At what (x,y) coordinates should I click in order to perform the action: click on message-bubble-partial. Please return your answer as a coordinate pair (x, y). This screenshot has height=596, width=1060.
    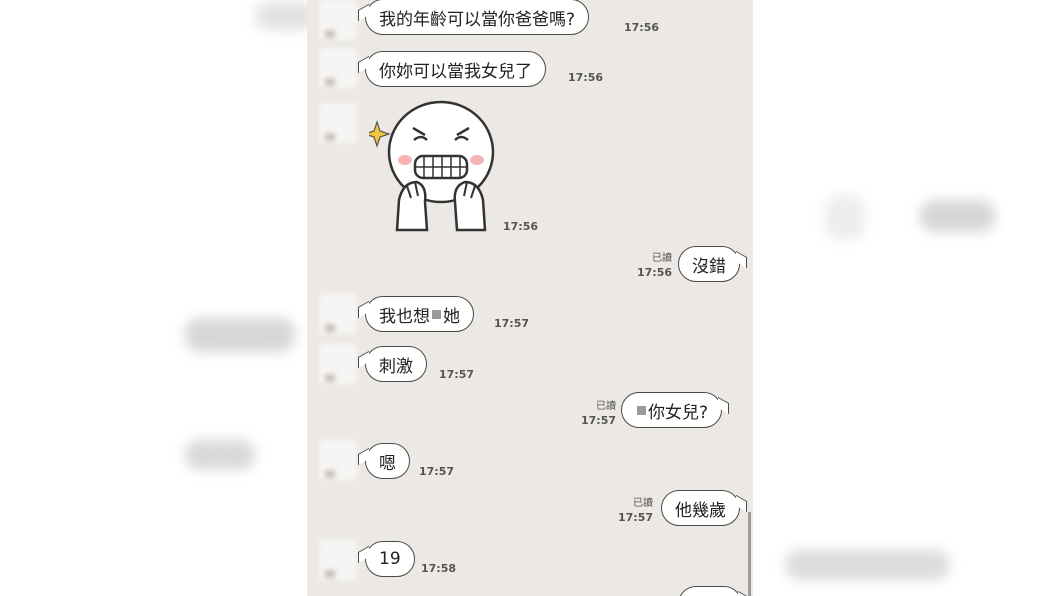
    Looking at the image, I should click on (710, 591).